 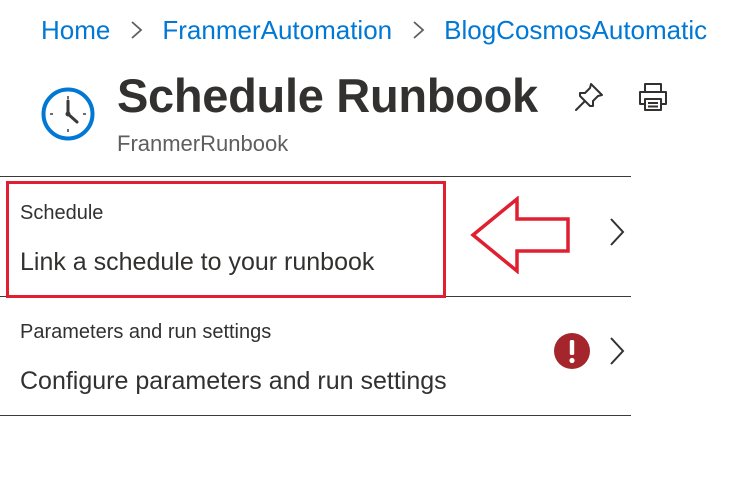 I want to click on error-icon, so click(x=572, y=351).